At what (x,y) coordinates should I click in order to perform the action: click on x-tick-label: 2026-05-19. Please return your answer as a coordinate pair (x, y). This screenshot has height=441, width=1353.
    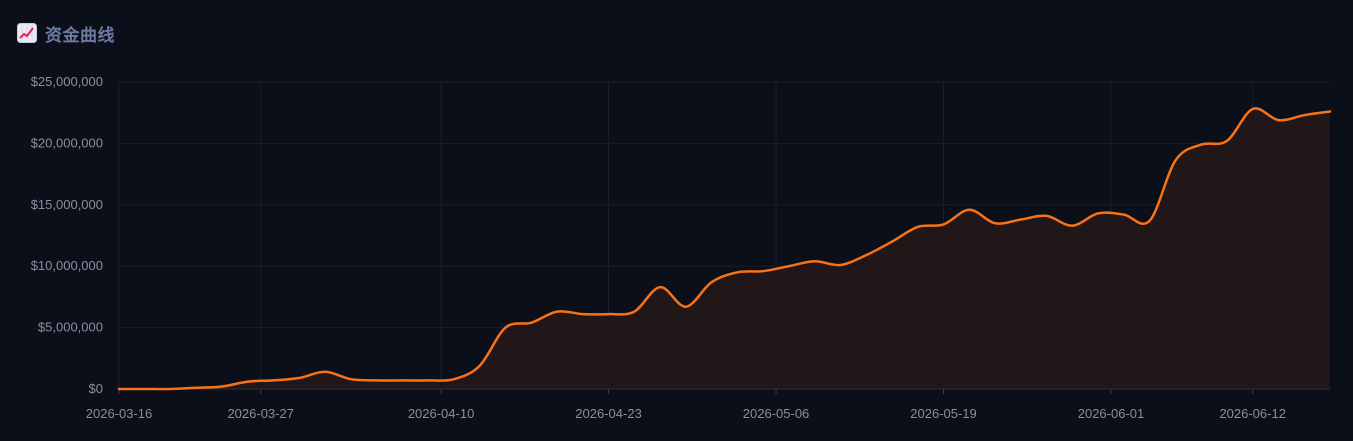
    Looking at the image, I should click on (943, 413).